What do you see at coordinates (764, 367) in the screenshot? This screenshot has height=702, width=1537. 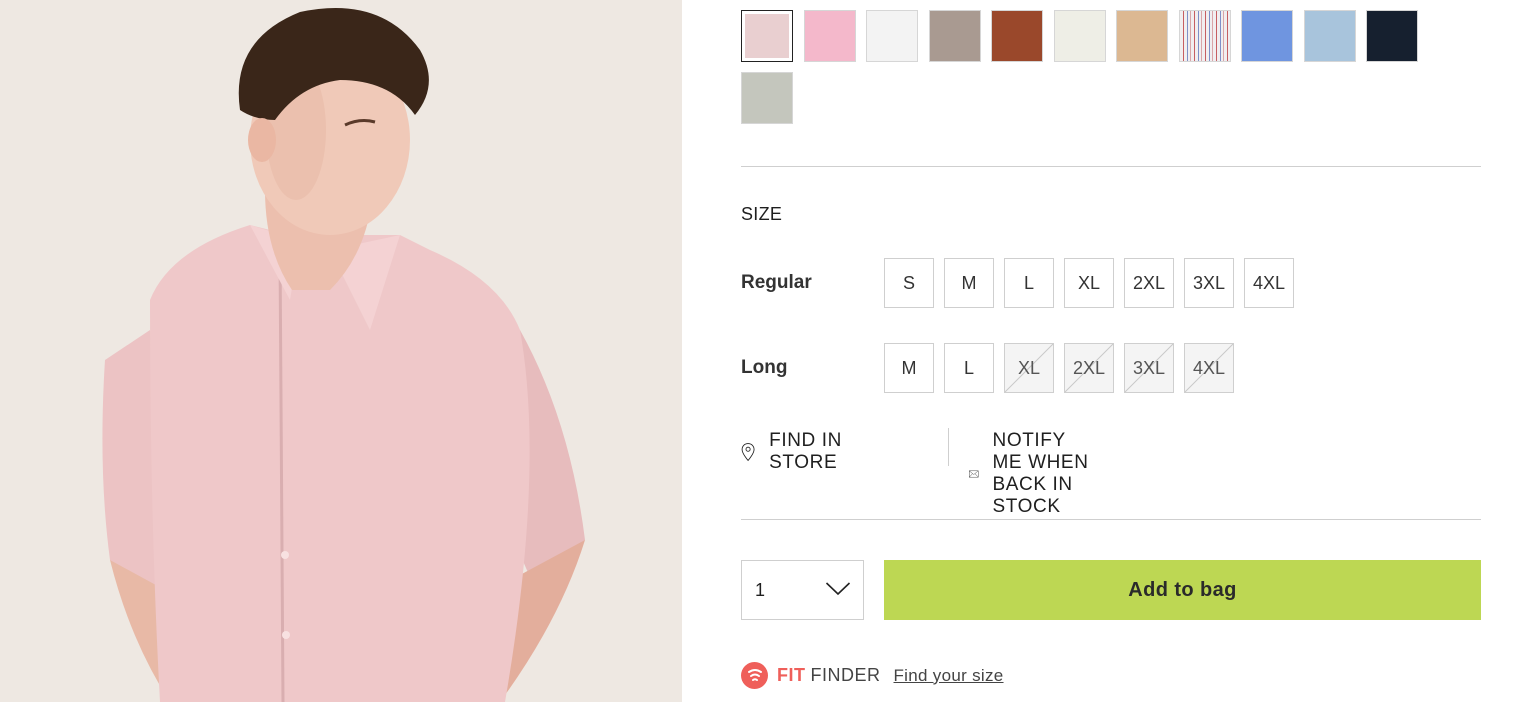 I see `size-row-label-long: Long` at bounding box center [764, 367].